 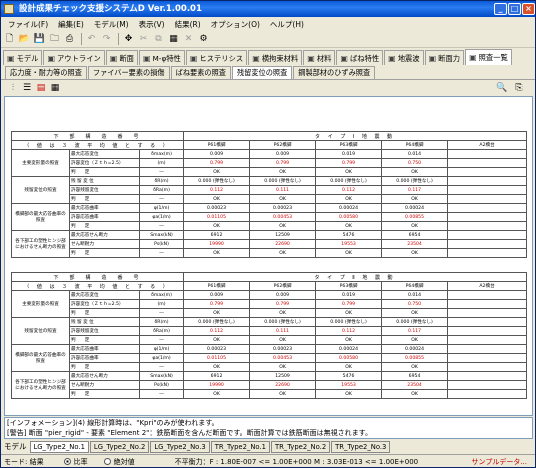 I want to click on cut-icon: ✂, so click(x=143, y=39).